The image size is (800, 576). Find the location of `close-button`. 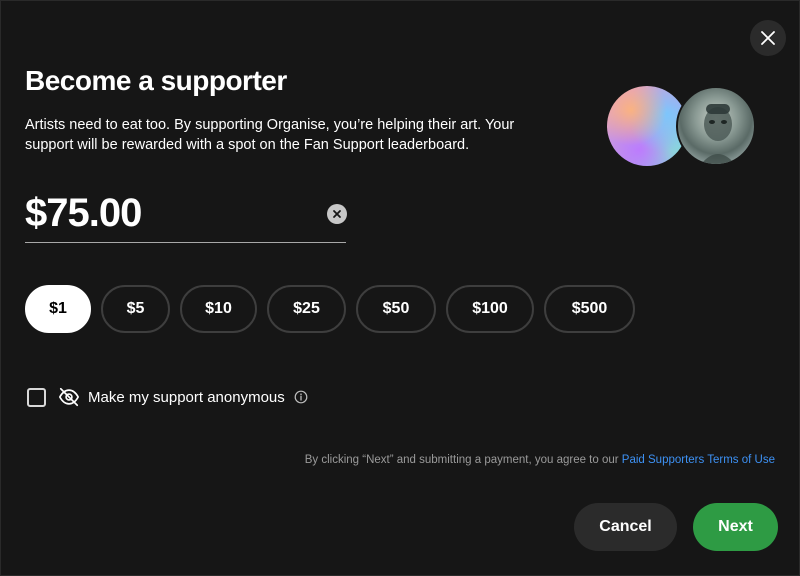

close-button is located at coordinates (768, 38).